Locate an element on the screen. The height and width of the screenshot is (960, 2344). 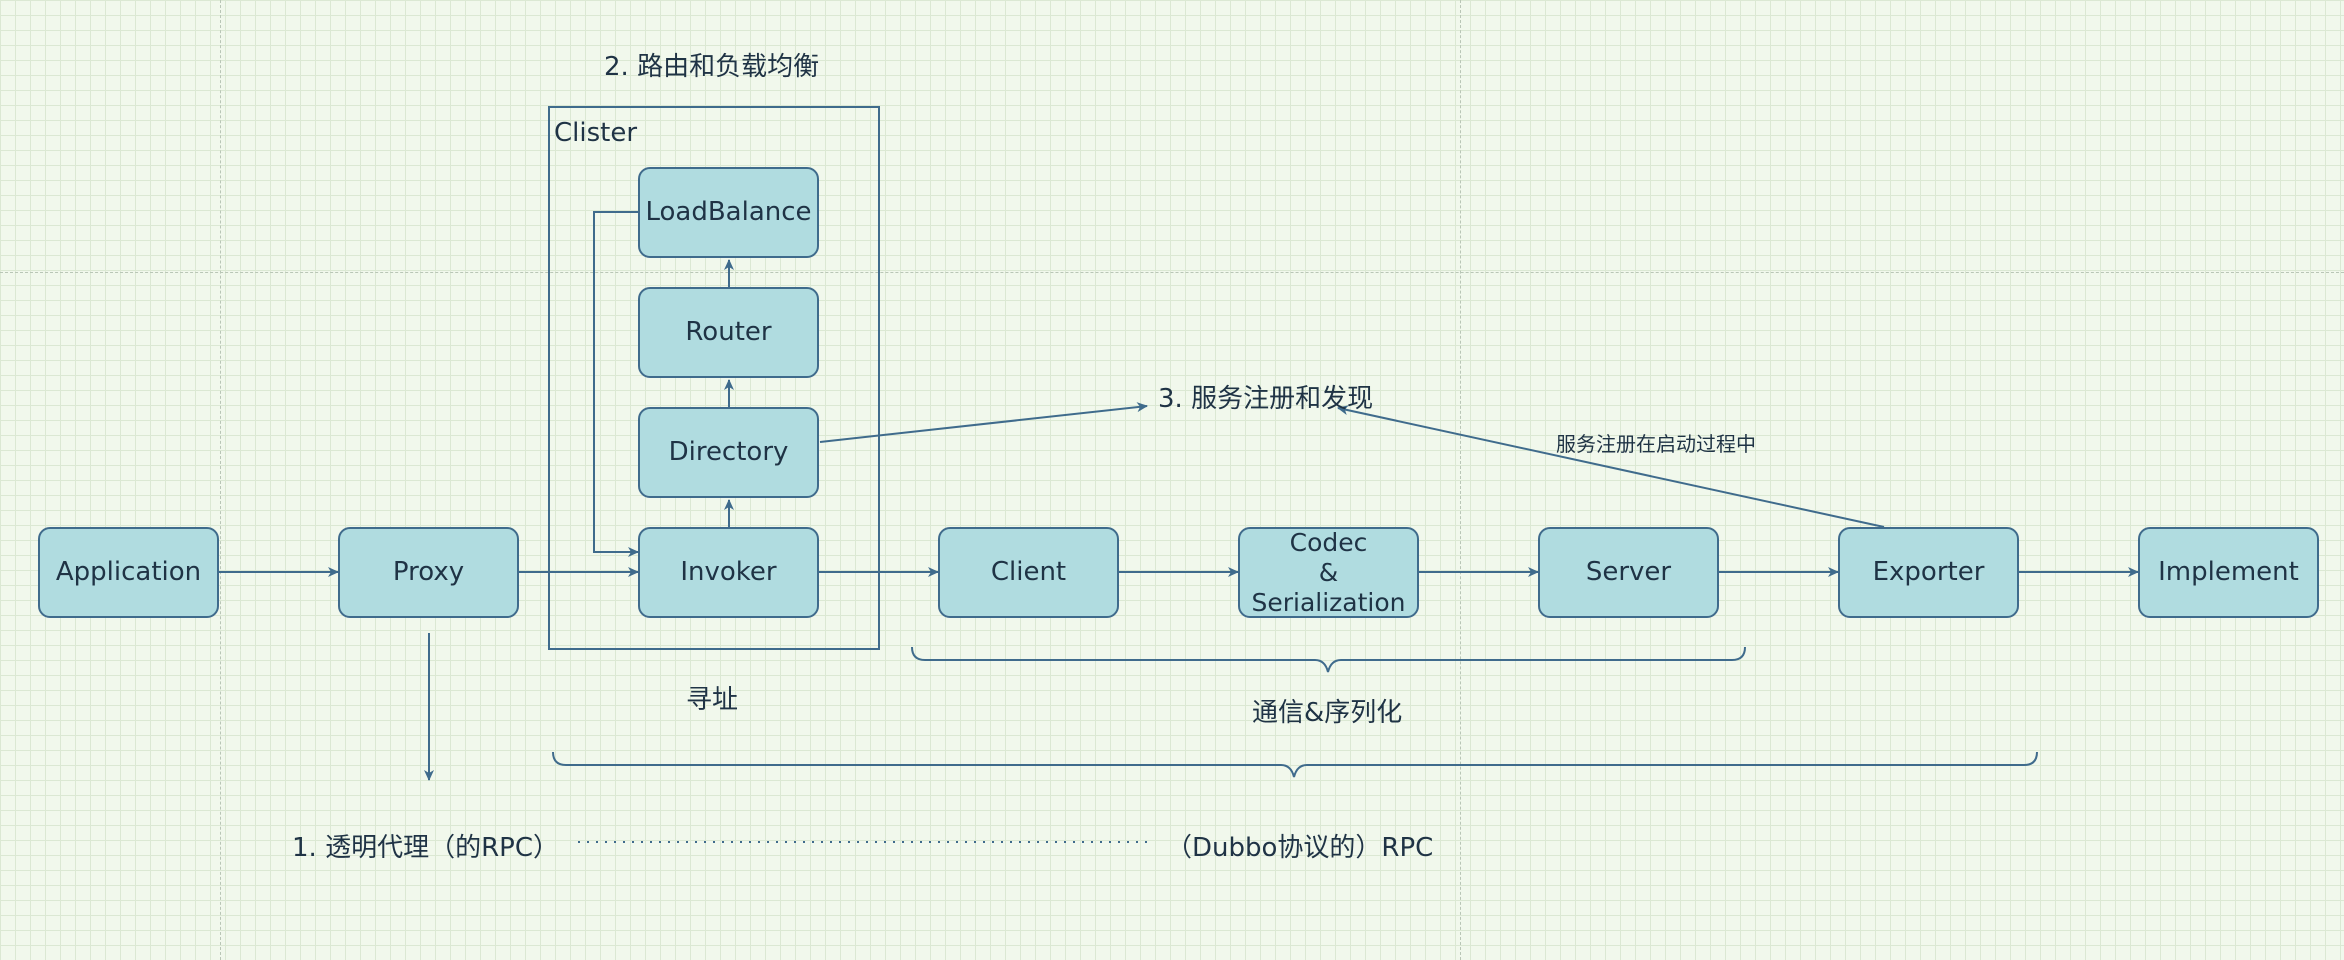
label-transparent-proxy: 1. 透明代理（的RPC） is located at coordinates (425, 848).